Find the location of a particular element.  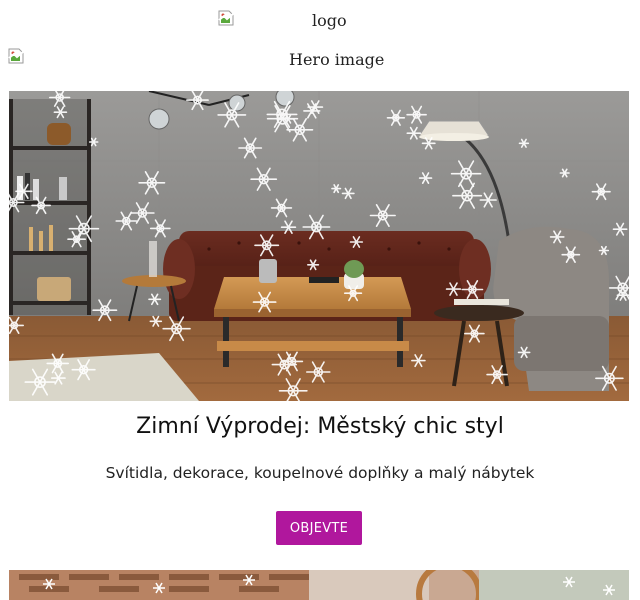

logo-image: logo is located at coordinates (328, 22).